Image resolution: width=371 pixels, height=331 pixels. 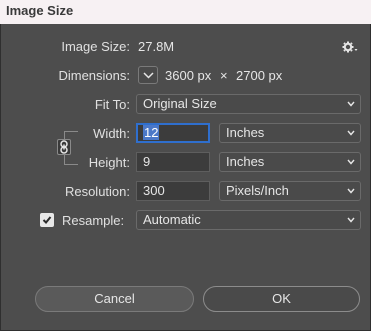 What do you see at coordinates (147, 161) in the screenshot?
I see `height-value: 9` at bounding box center [147, 161].